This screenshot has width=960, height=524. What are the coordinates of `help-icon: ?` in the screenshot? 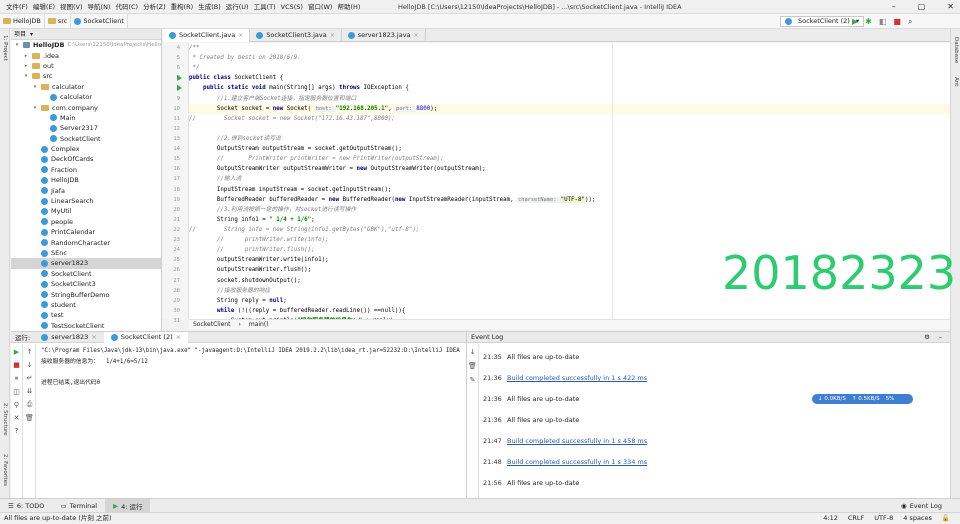 It's located at (17, 431).